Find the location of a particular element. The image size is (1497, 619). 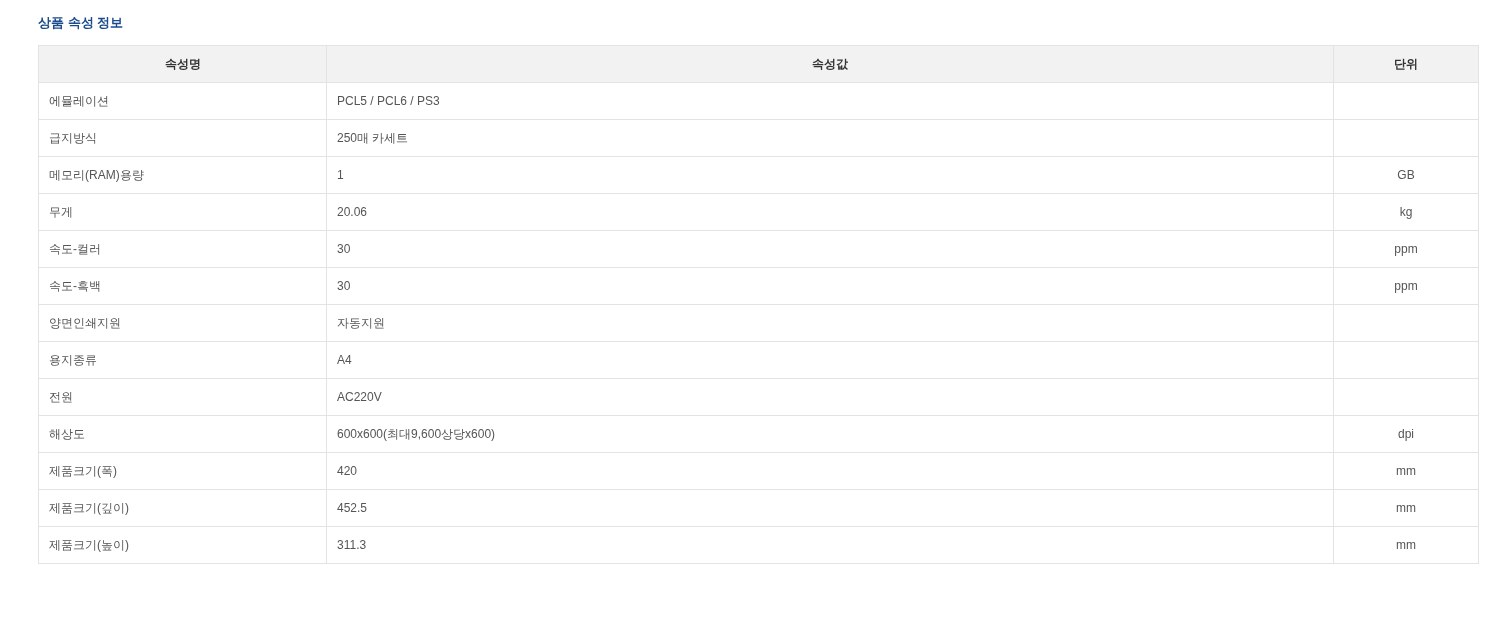

attribute-value: 420 is located at coordinates (347, 471).